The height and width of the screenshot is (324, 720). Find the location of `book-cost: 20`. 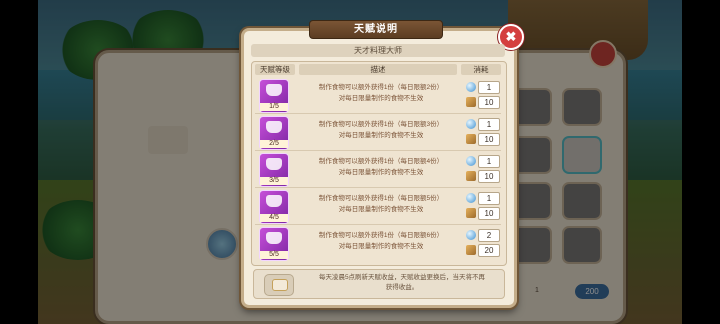

book-cost: 20 is located at coordinates (489, 250).